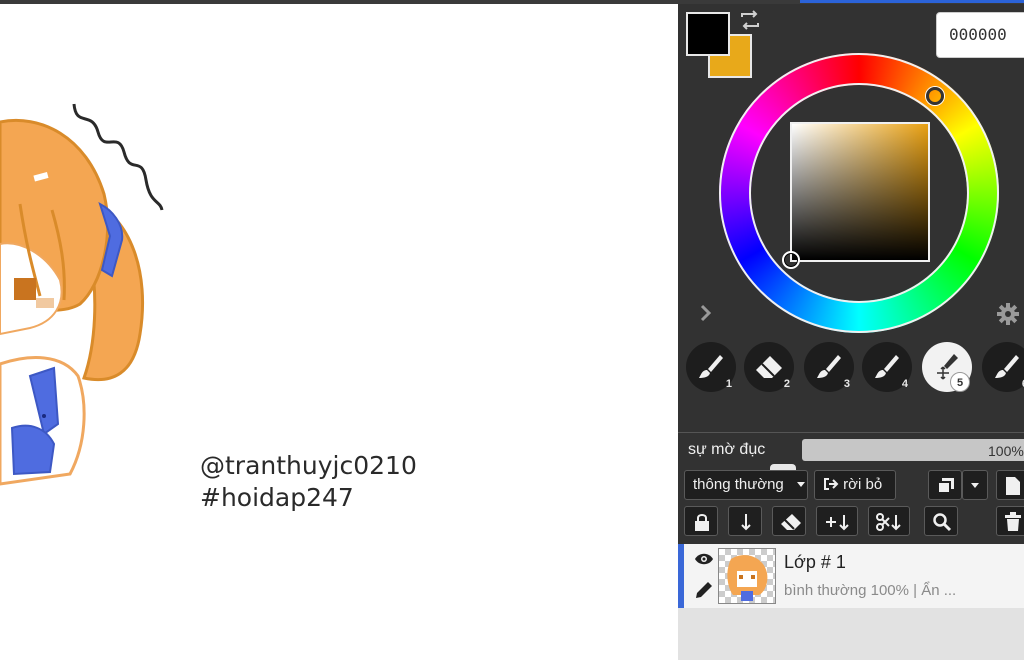 This screenshot has height=660, width=1024. I want to click on opacity-slider: 100%, so click(913, 450).